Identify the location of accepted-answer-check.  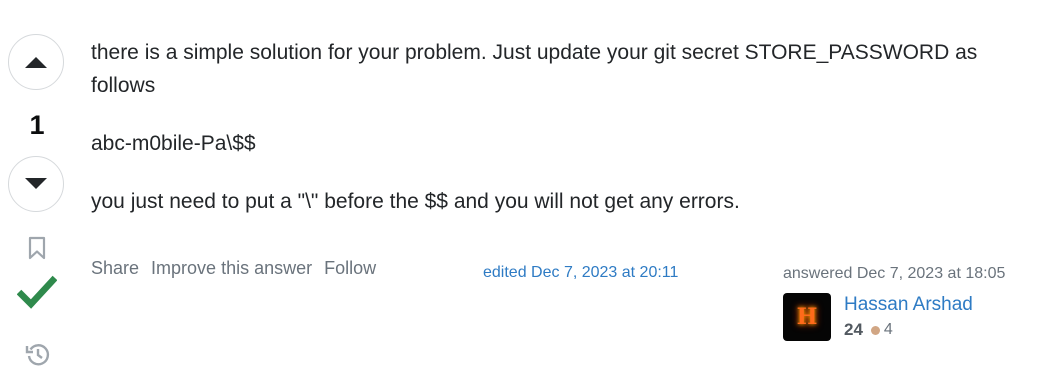
(37, 292).